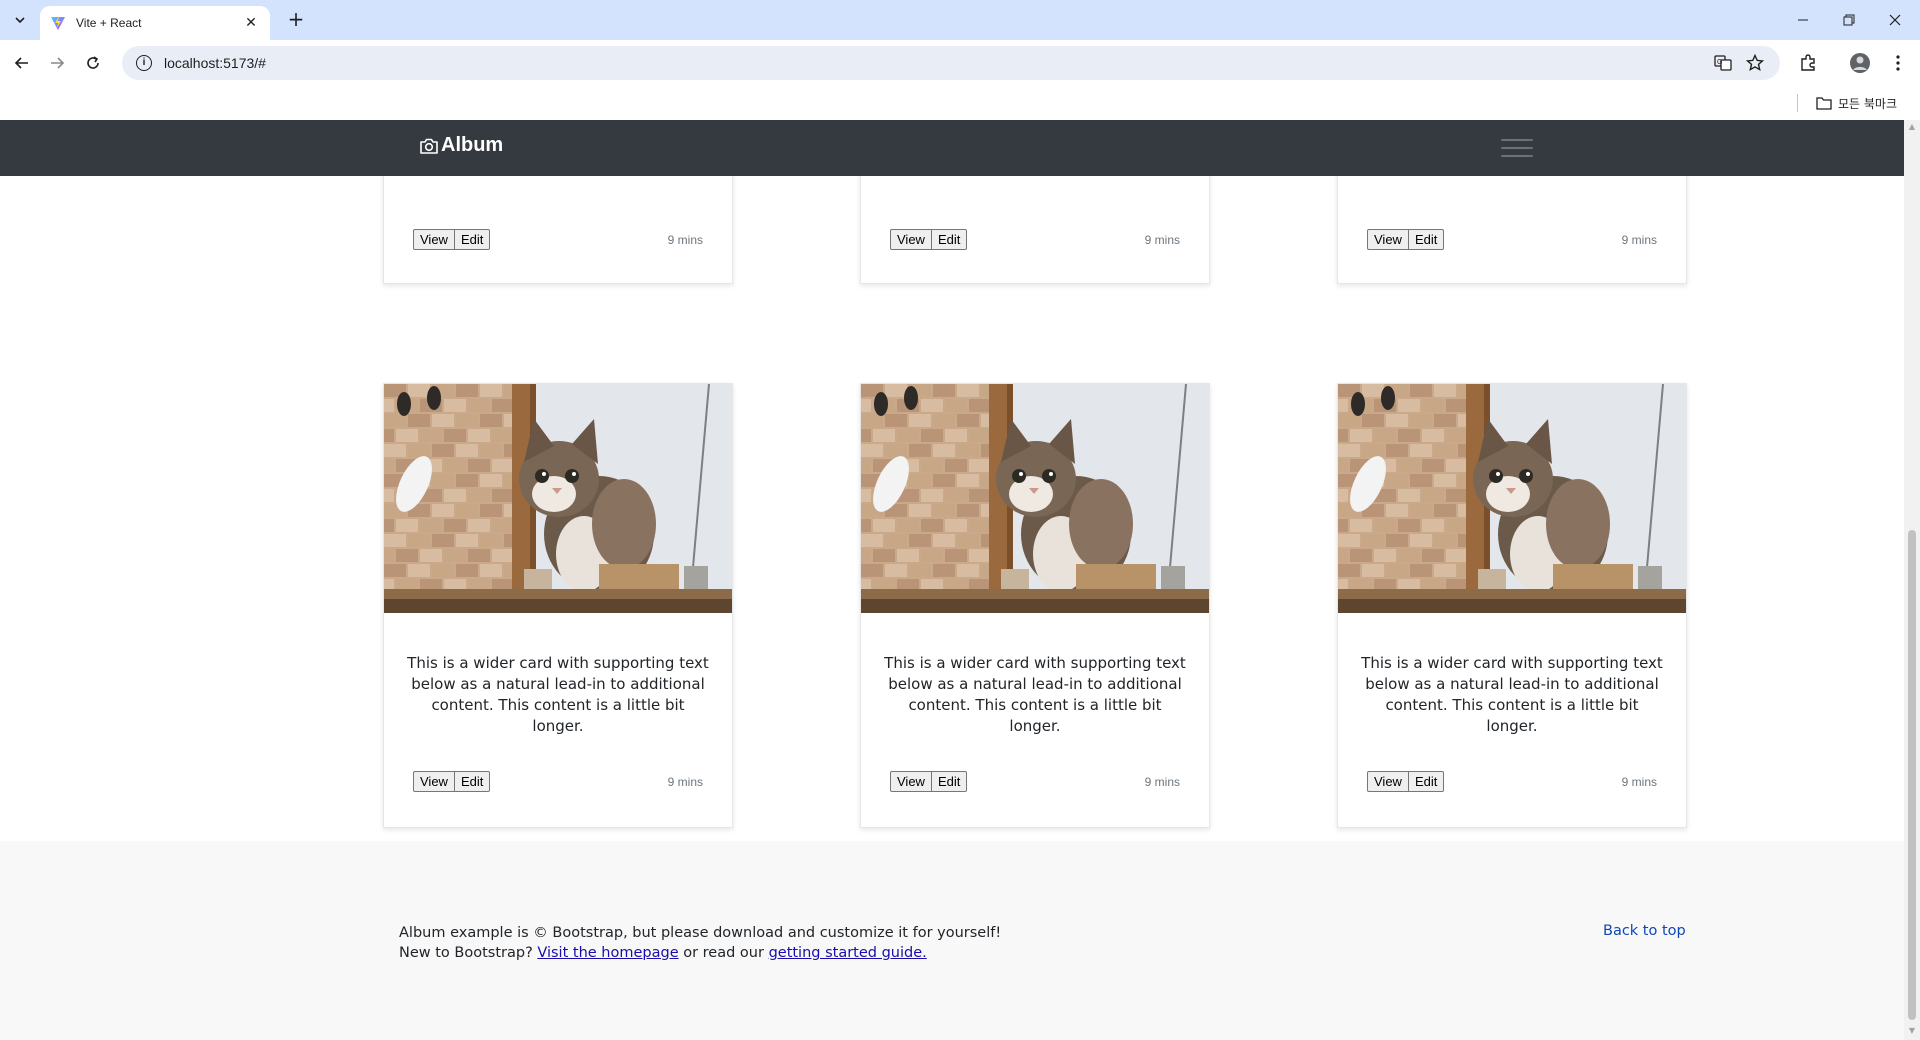 Image resolution: width=1920 pixels, height=1040 pixels. Describe the element at coordinates (1860, 63) in the screenshot. I see `profile-avatar-icon` at that location.